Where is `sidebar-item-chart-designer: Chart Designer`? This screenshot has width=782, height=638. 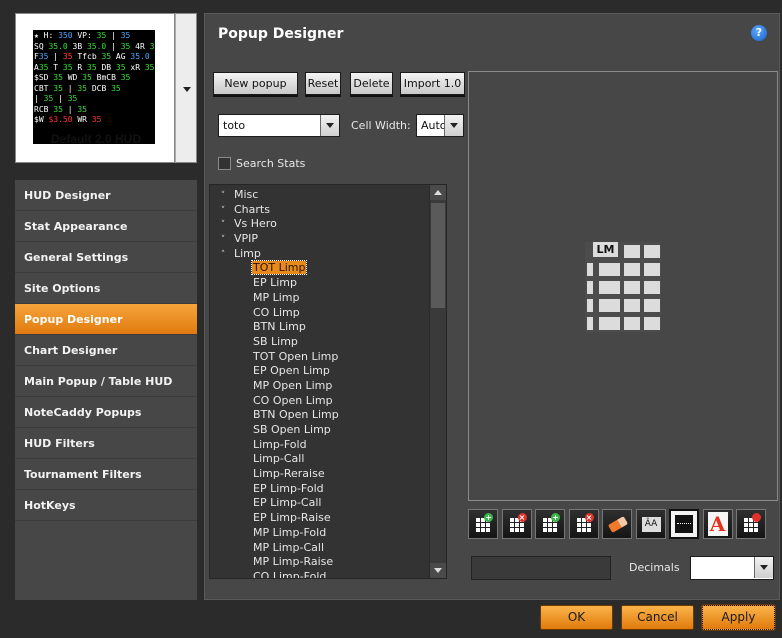 sidebar-item-chart-designer: Chart Designer is located at coordinates (106, 350).